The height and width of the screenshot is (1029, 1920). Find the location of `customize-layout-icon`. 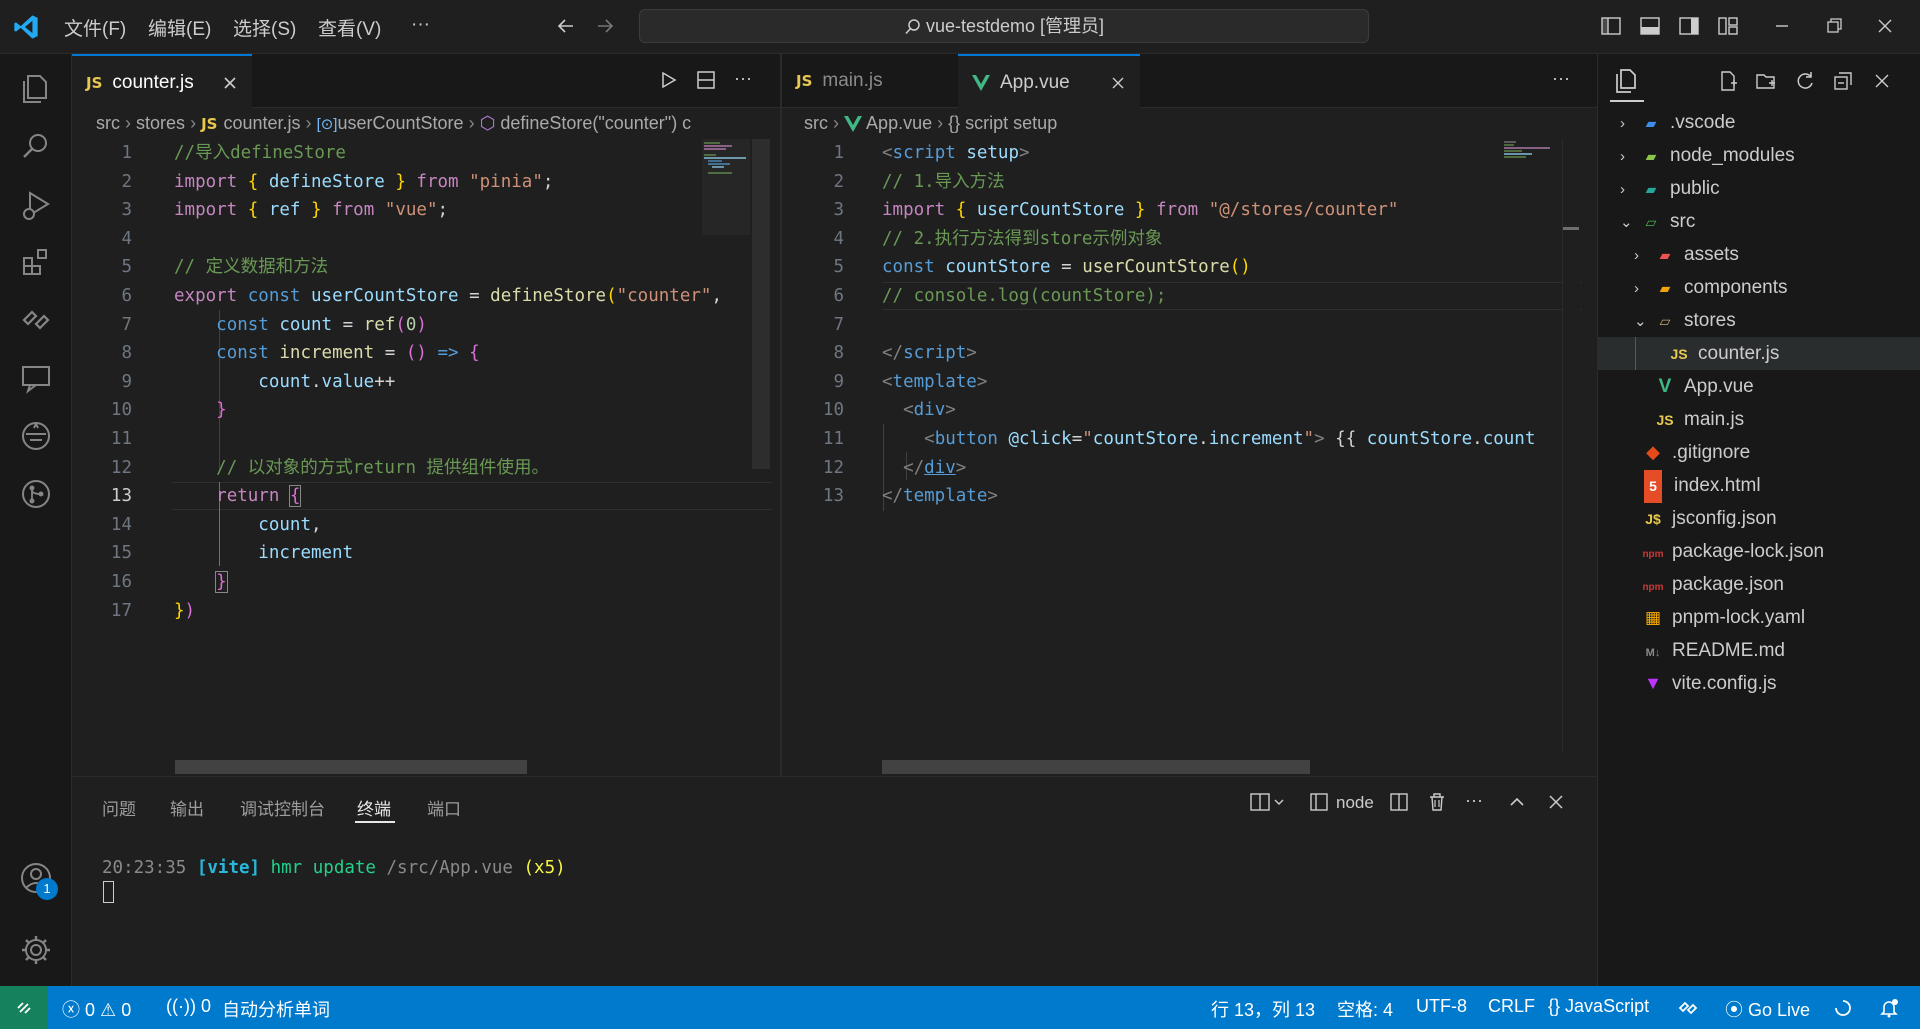

customize-layout-icon is located at coordinates (1728, 26).